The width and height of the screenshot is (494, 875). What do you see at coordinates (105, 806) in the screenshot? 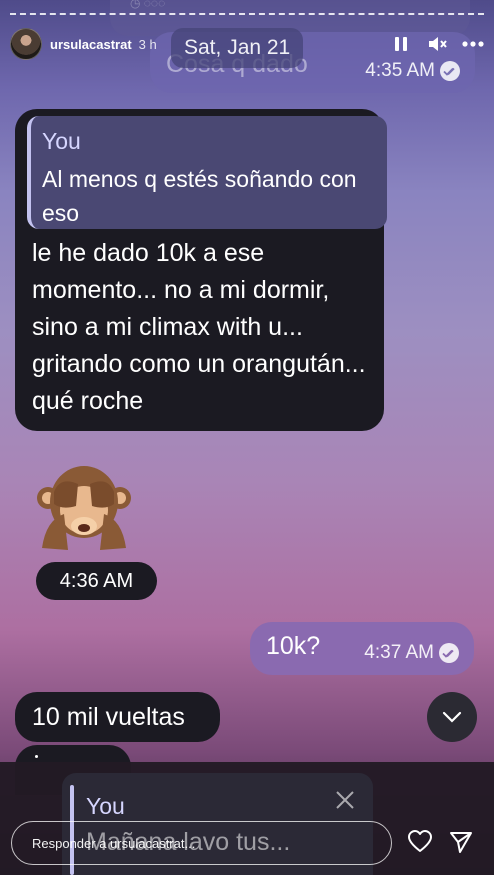
I see `compose-reply-author: You` at bounding box center [105, 806].